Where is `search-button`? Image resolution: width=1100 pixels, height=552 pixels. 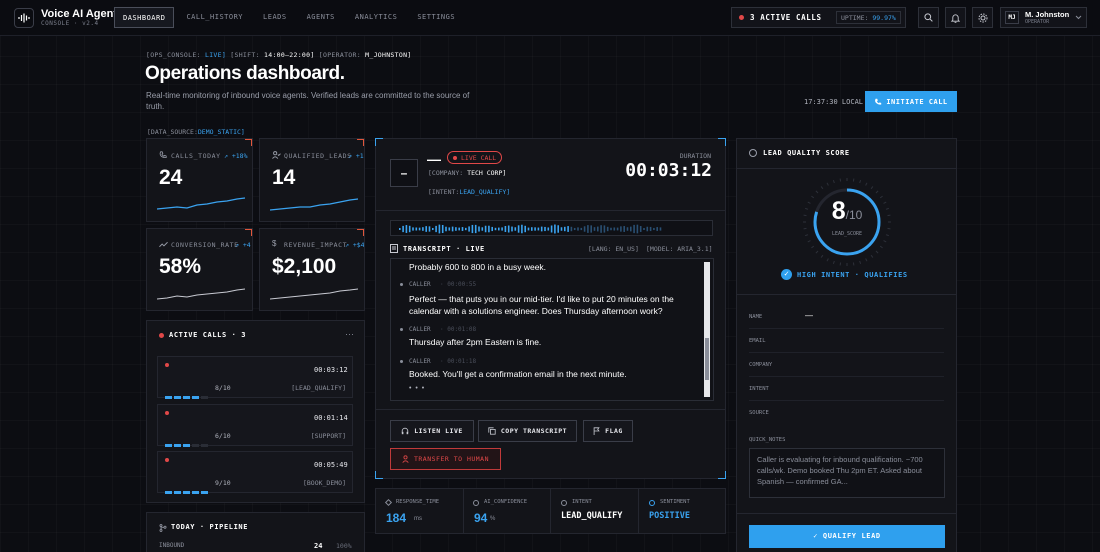 search-button is located at coordinates (928, 17).